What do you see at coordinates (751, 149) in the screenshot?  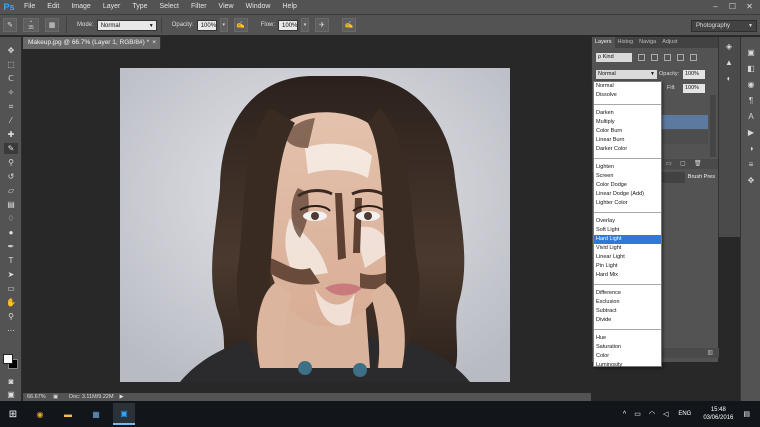 I see `adjustments-panel-icon: ◑` at bounding box center [751, 149].